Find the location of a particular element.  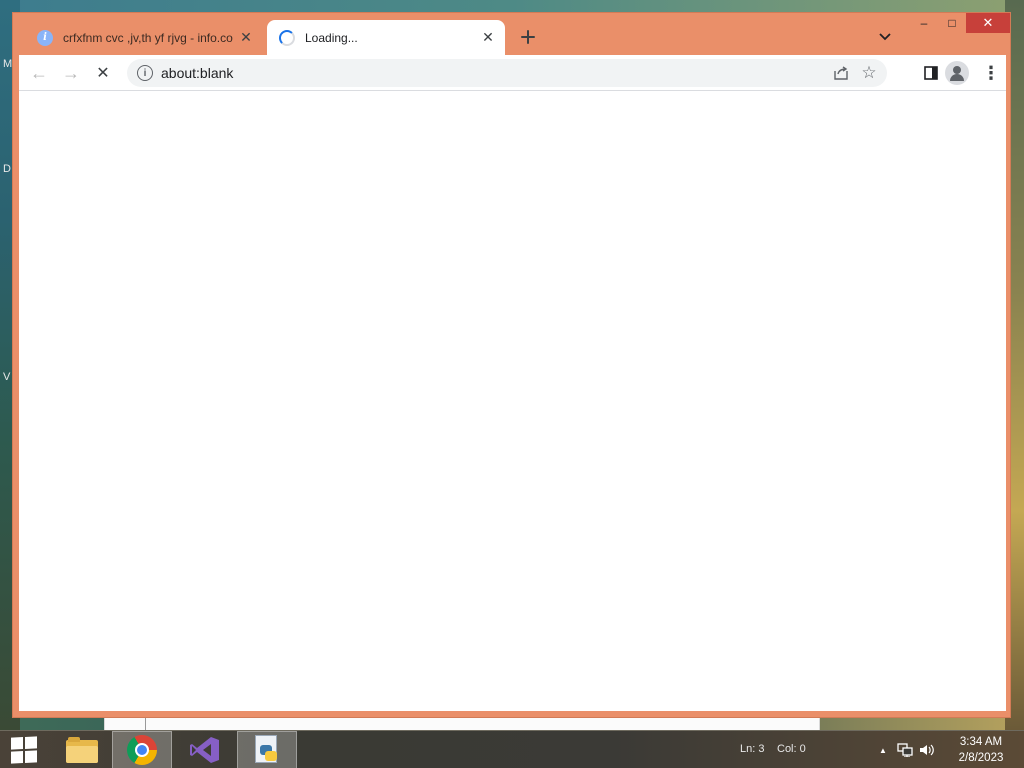

tab-info: i crfxfnm cvc ,jv,th yf rjvg - info.co ✕ is located at coordinates (143, 37).